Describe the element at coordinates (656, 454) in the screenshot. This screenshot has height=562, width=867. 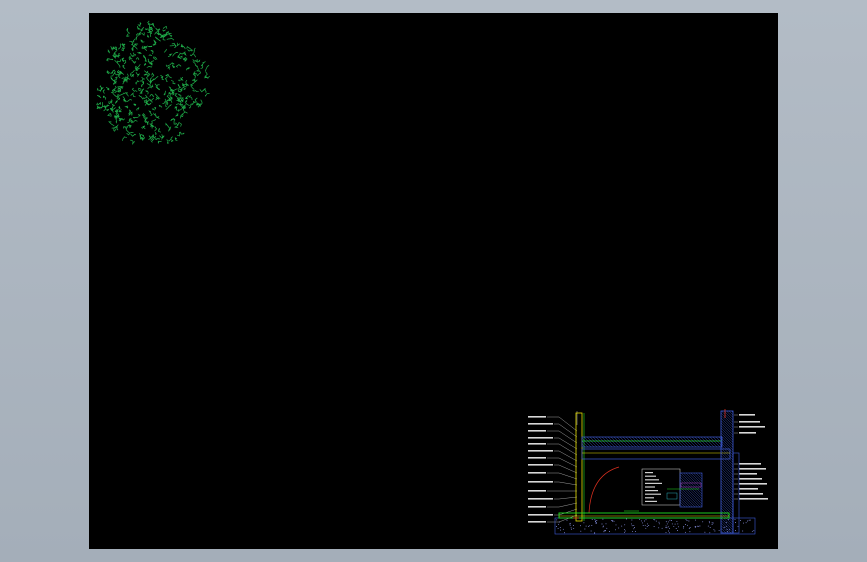
I see `ceiling-beam` at that location.